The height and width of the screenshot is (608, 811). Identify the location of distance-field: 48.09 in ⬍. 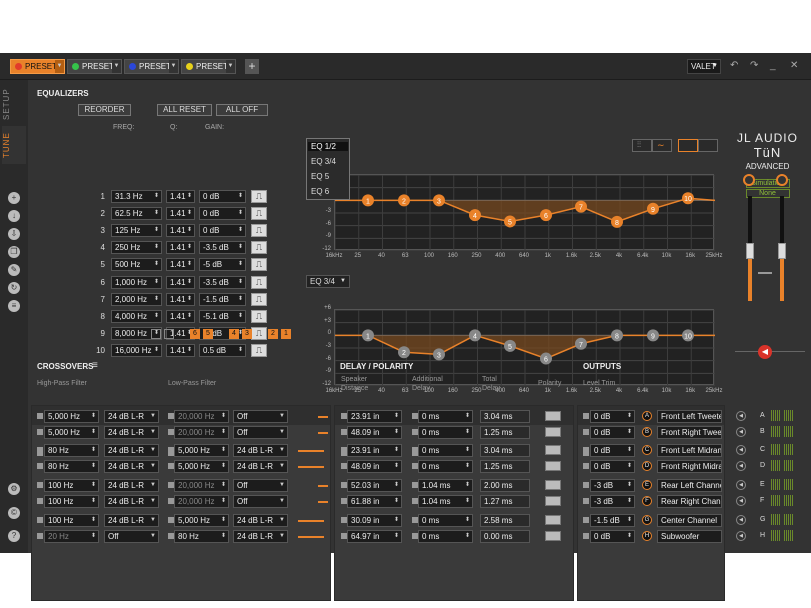
(374, 466).